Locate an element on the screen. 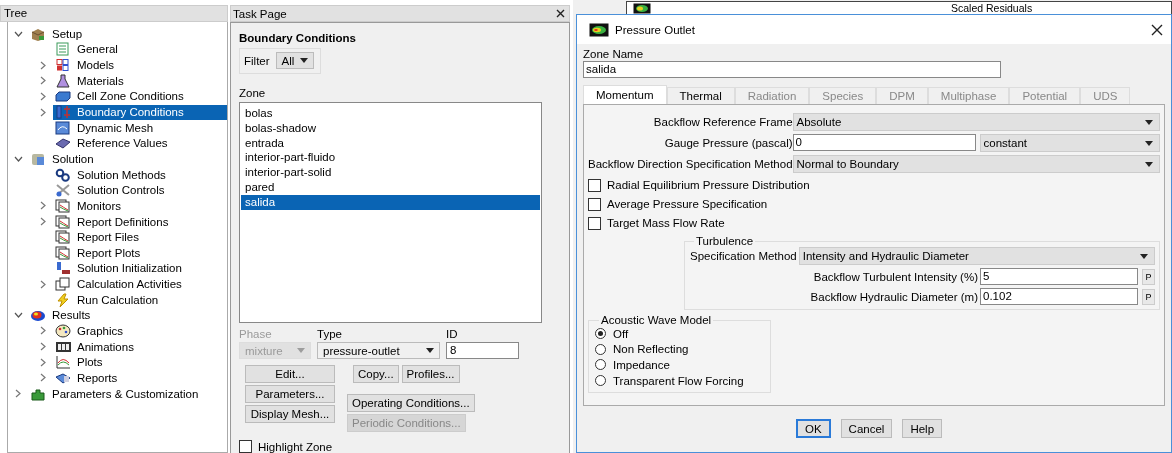 The width and height of the screenshot is (1172, 453). tree-item: Animations is located at coordinates (140, 347).